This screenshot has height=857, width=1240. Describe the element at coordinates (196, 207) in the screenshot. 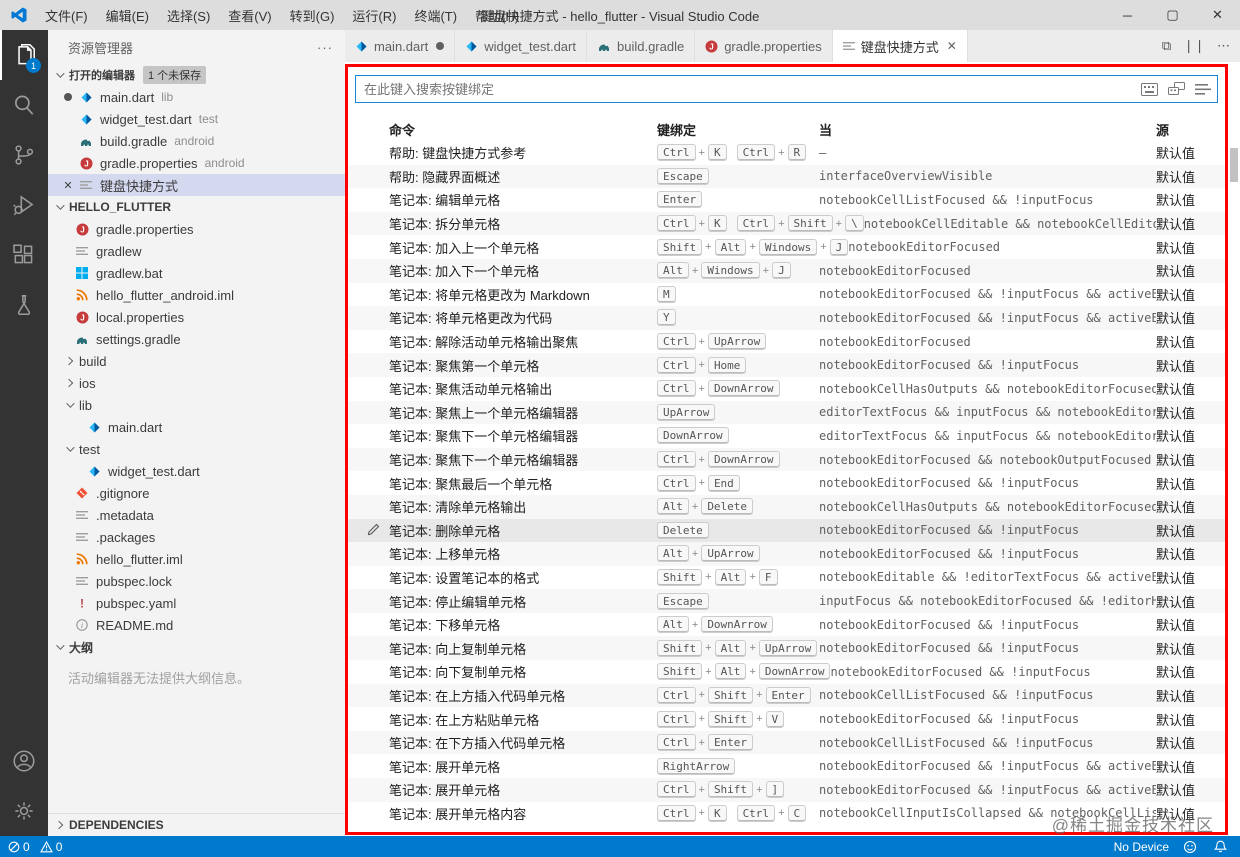

I see `project-section-header: HELLO_FLUTTER` at that location.